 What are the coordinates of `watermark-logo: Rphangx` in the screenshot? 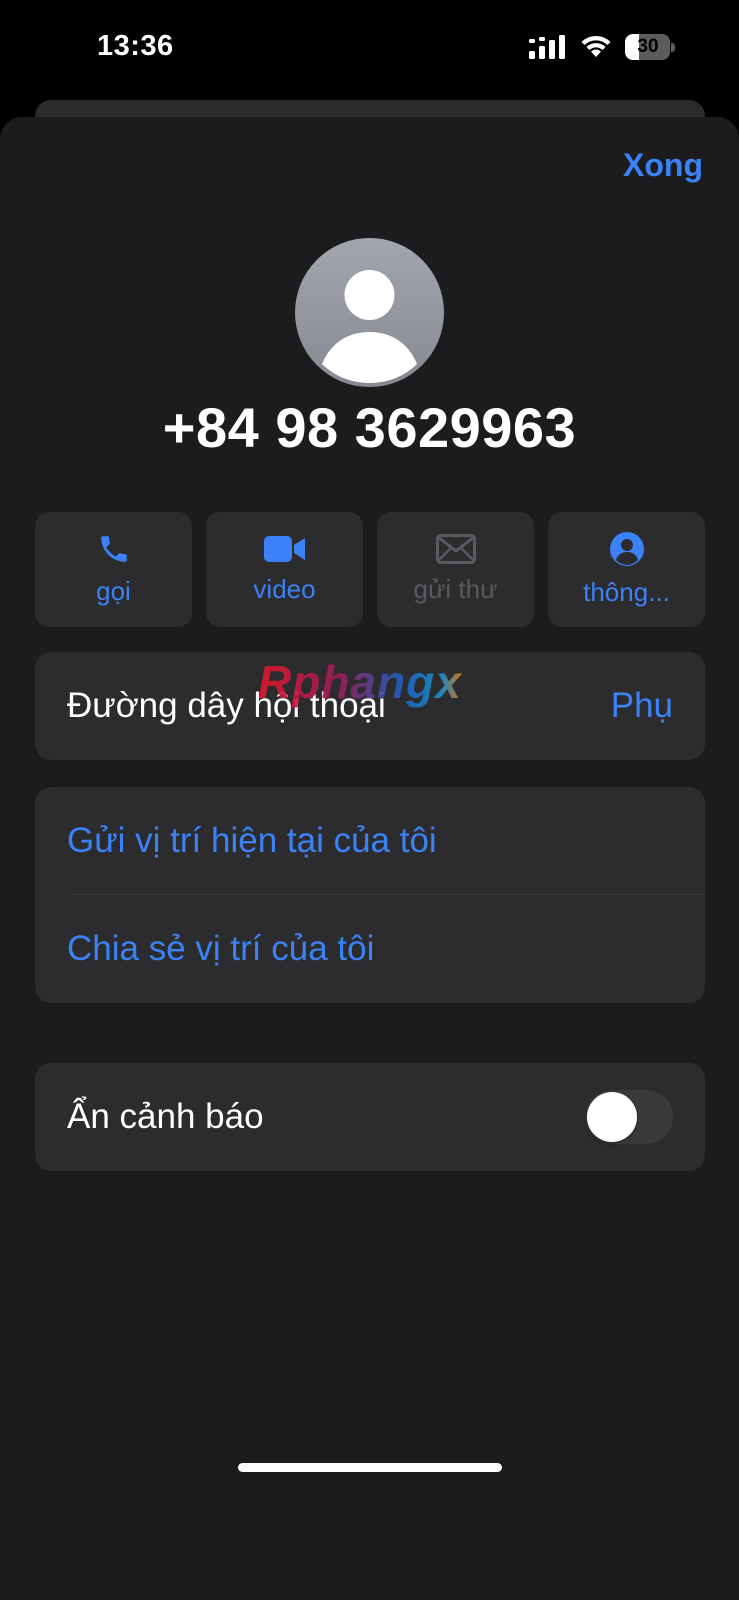 It's located at (360, 682).